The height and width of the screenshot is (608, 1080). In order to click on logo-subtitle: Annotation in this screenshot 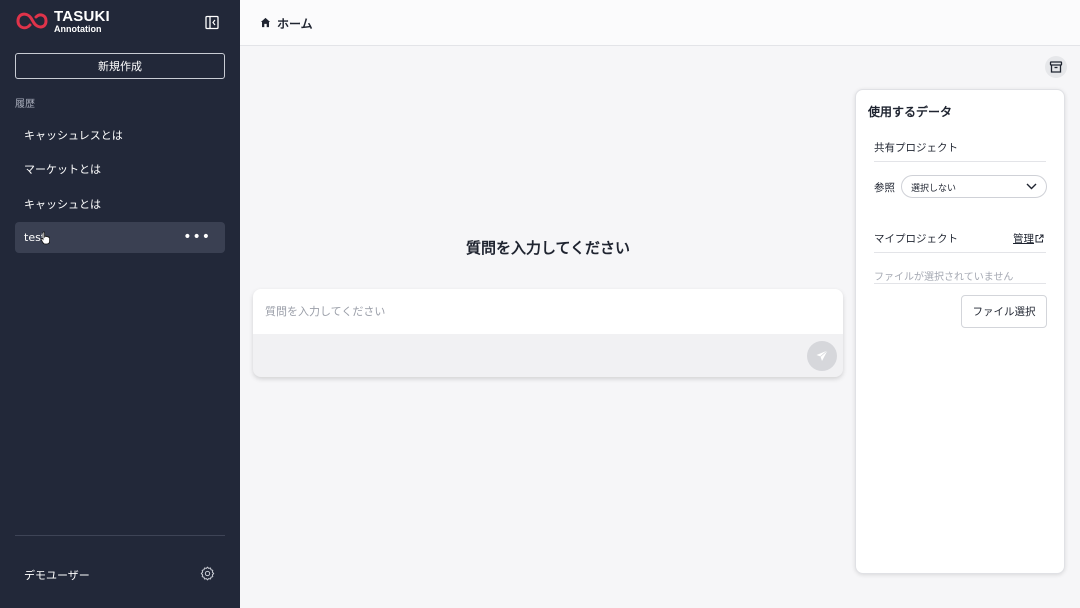, I will do `click(78, 28)`.